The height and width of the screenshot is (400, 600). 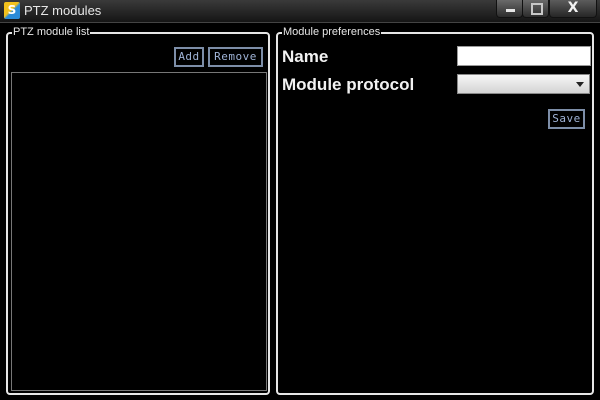 What do you see at coordinates (63, 10) in the screenshot?
I see `window-title: PTZ modules` at bounding box center [63, 10].